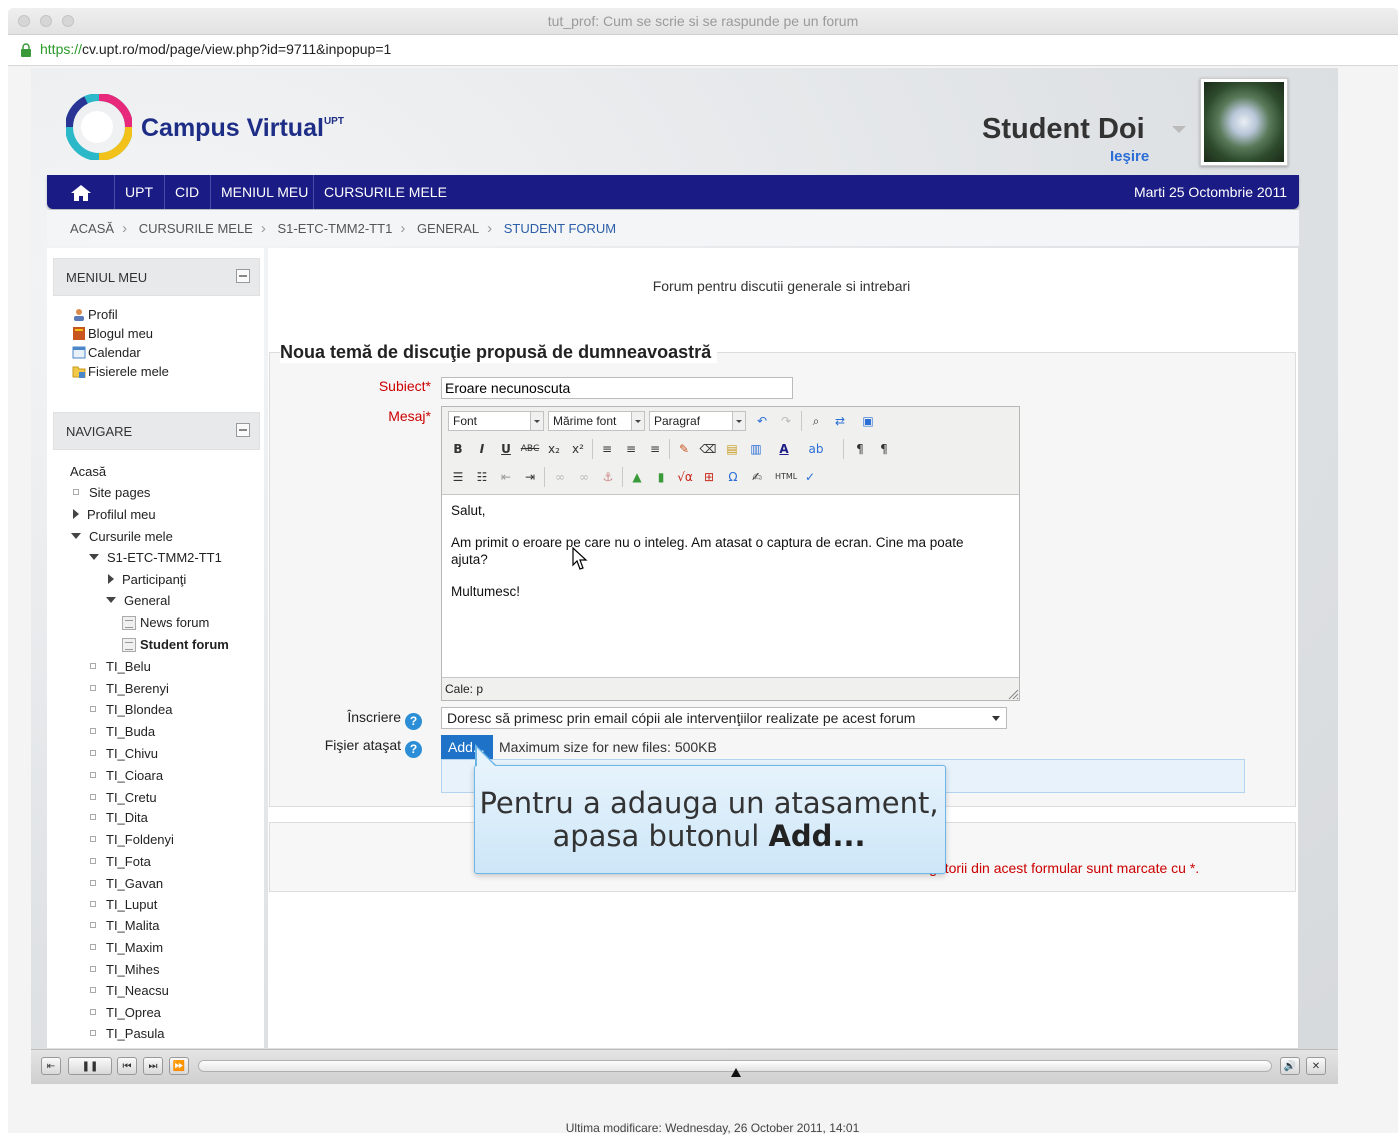 The image size is (1398, 1135). Describe the element at coordinates (868, 421) in the screenshot. I see `fullscreen-icon: ▣` at that location.